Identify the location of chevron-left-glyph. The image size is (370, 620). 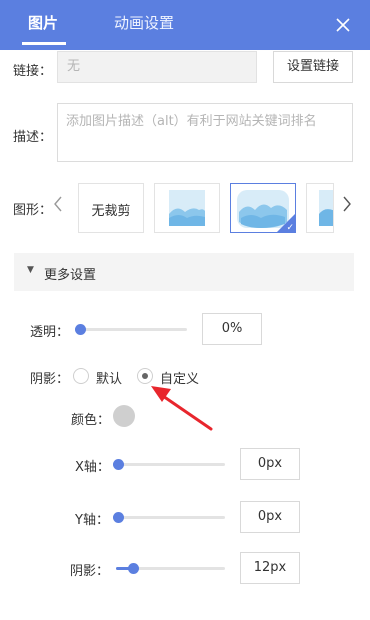
(58, 204).